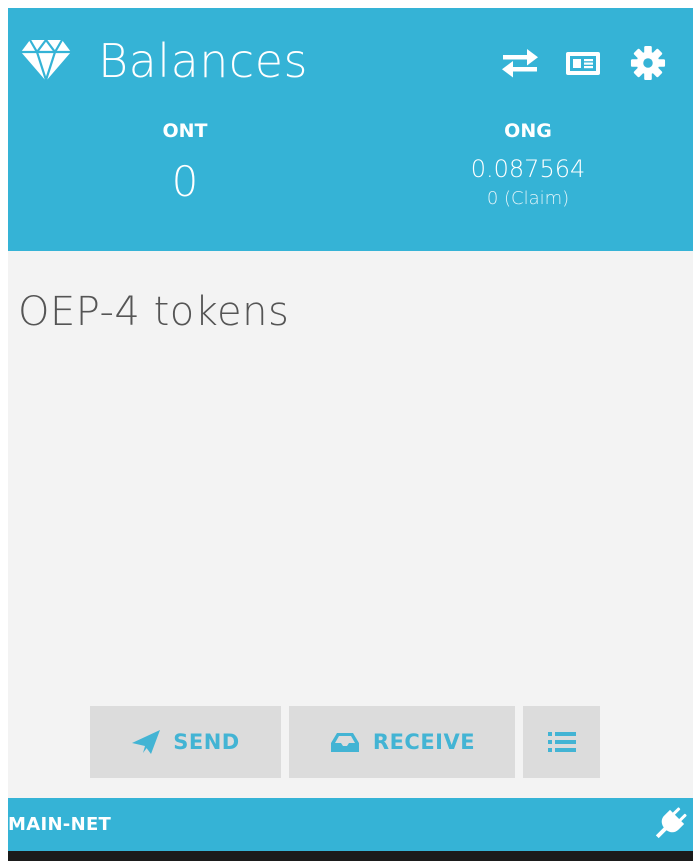 The height and width of the screenshot is (861, 693). Describe the element at coordinates (60, 824) in the screenshot. I see `network-label: MAIN-NET` at that location.